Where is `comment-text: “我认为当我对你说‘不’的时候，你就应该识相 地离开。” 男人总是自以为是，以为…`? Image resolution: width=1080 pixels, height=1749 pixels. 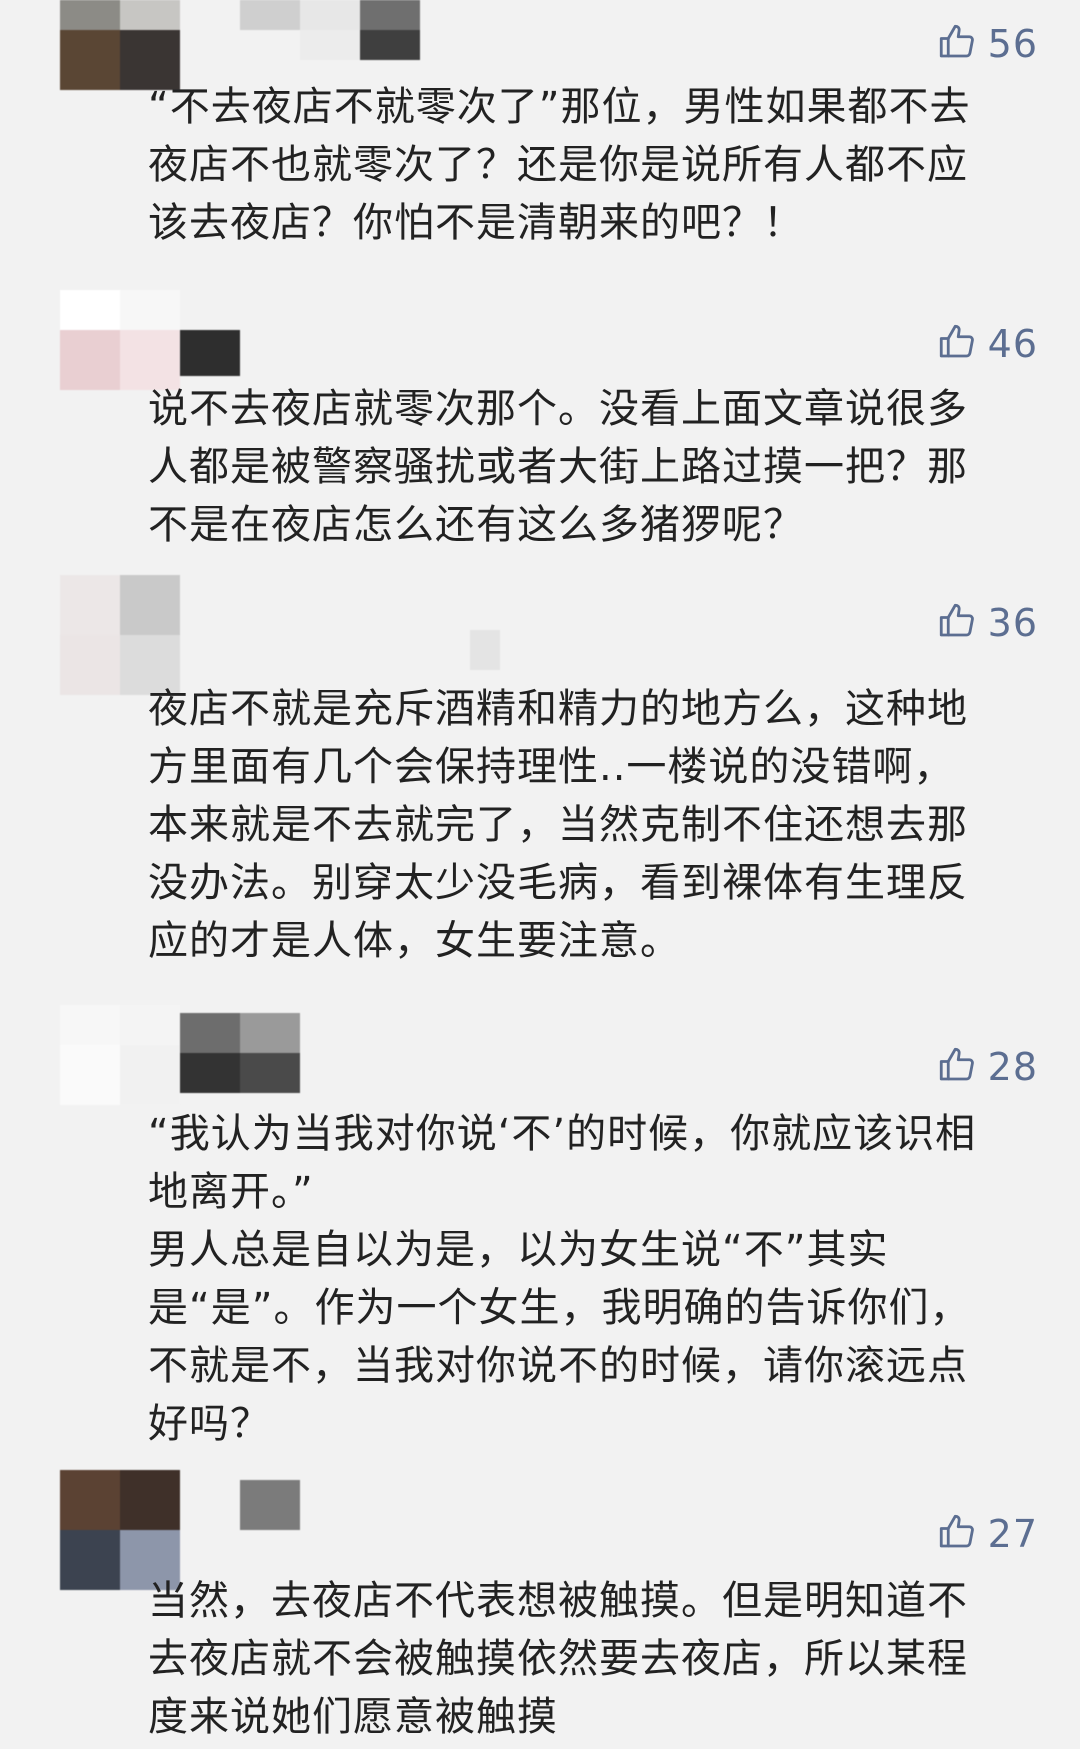 comment-text: “我认为当我对你说‘不’的时候，你就应该识相 地离开。” 男人总是自以为是，以为… is located at coordinates (562, 1279).